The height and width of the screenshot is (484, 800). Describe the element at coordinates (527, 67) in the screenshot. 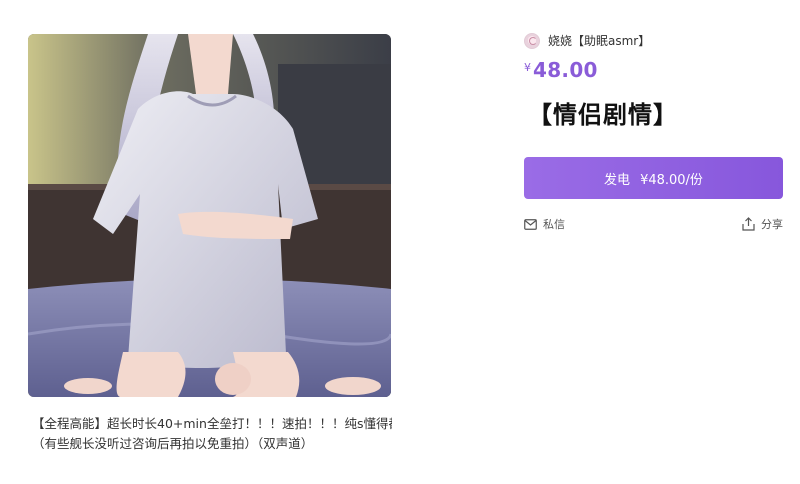

I see `currency-symbol: ¥` at that location.